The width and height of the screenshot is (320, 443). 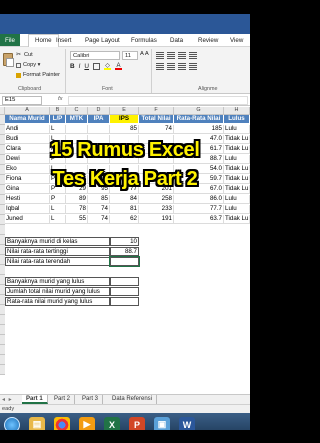 I want to click on align-middle-icon, so click(x=171, y=55).